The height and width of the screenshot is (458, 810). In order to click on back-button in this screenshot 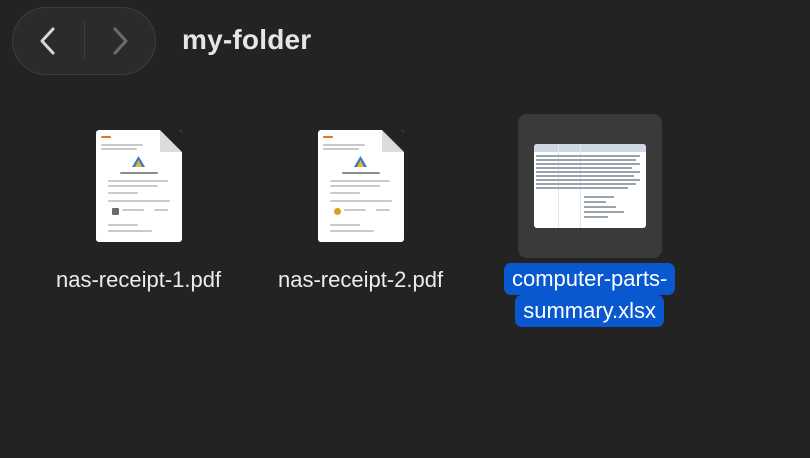, I will do `click(48, 41)`.